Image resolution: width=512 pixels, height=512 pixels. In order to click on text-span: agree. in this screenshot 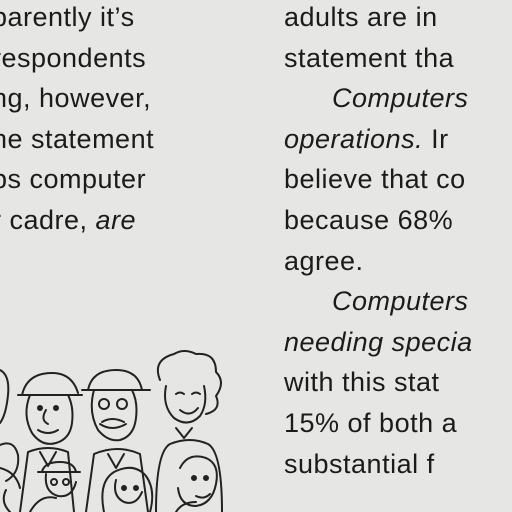, I will do `click(324, 260)`.